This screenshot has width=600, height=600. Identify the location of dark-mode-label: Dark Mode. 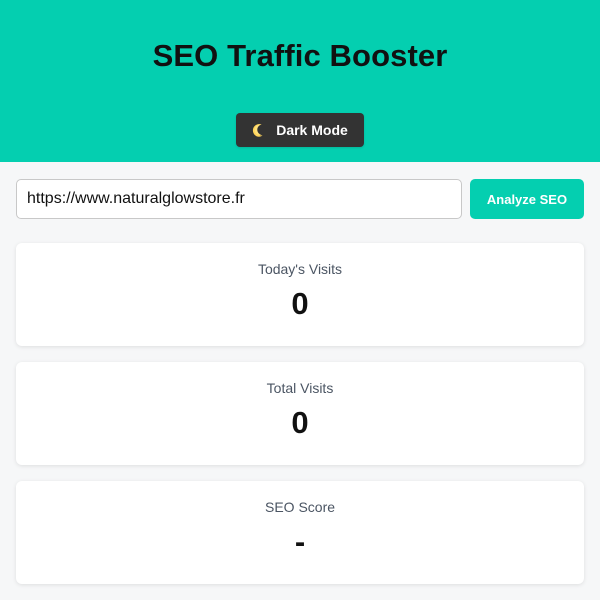
(312, 130).